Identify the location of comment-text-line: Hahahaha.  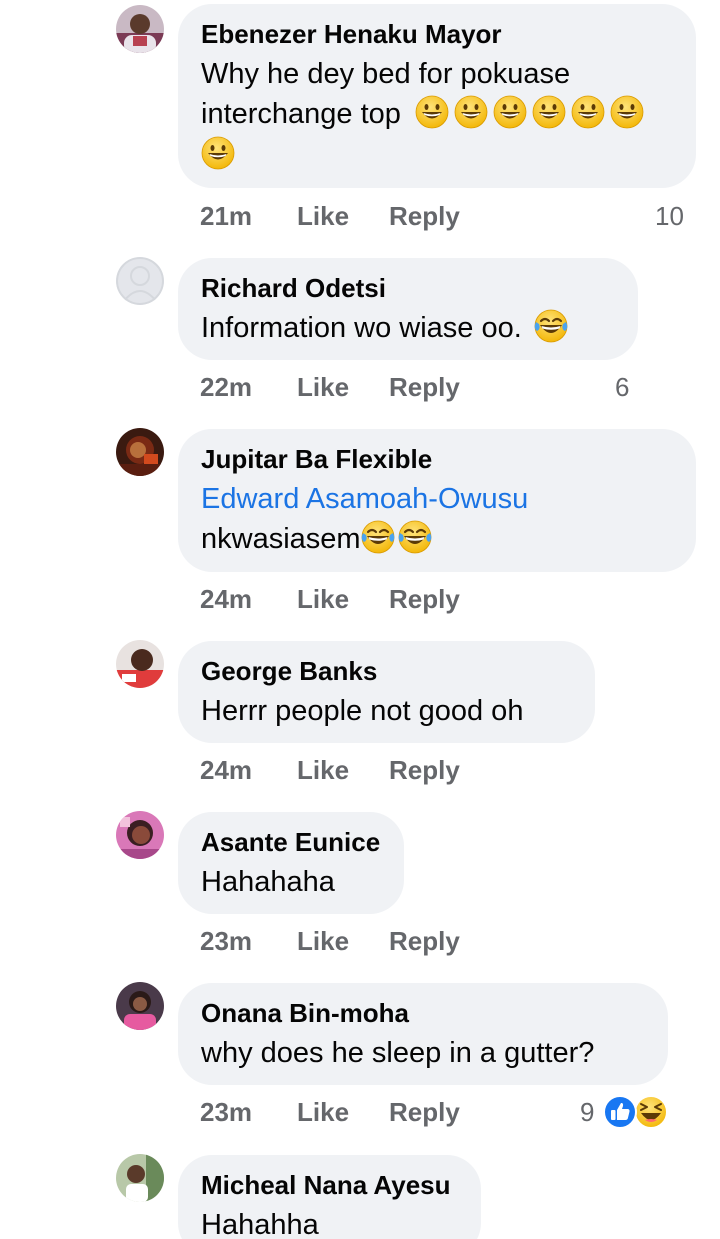
(268, 882).